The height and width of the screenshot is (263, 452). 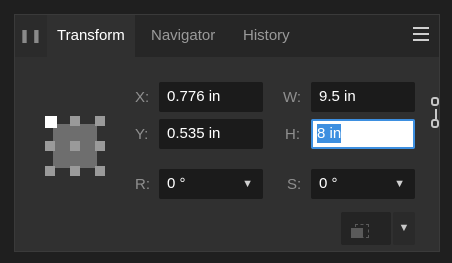 I want to click on chain-link-middle, so click(x=436, y=114).